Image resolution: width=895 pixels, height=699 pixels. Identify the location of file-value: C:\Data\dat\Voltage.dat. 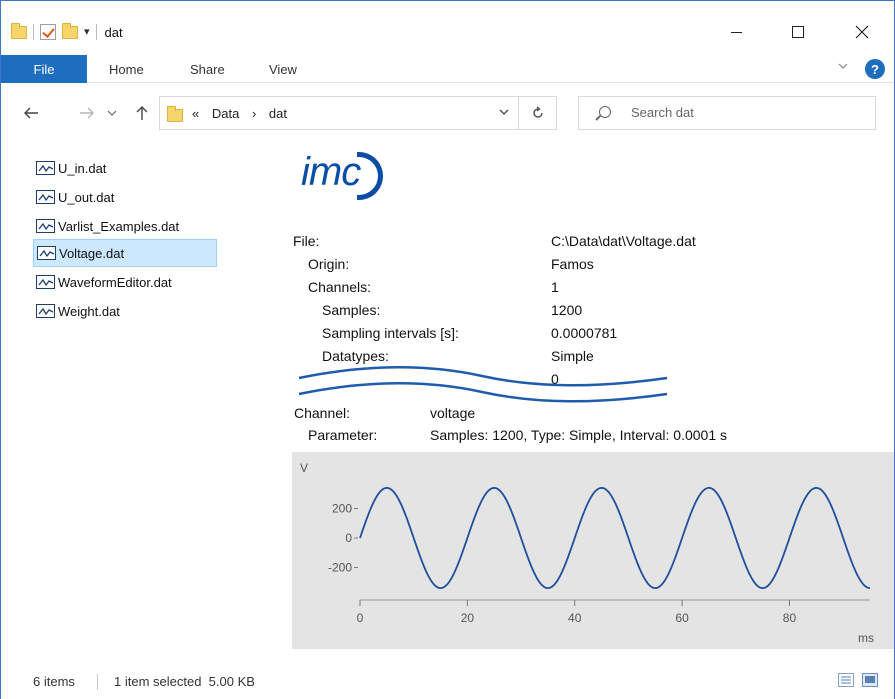
(623, 241).